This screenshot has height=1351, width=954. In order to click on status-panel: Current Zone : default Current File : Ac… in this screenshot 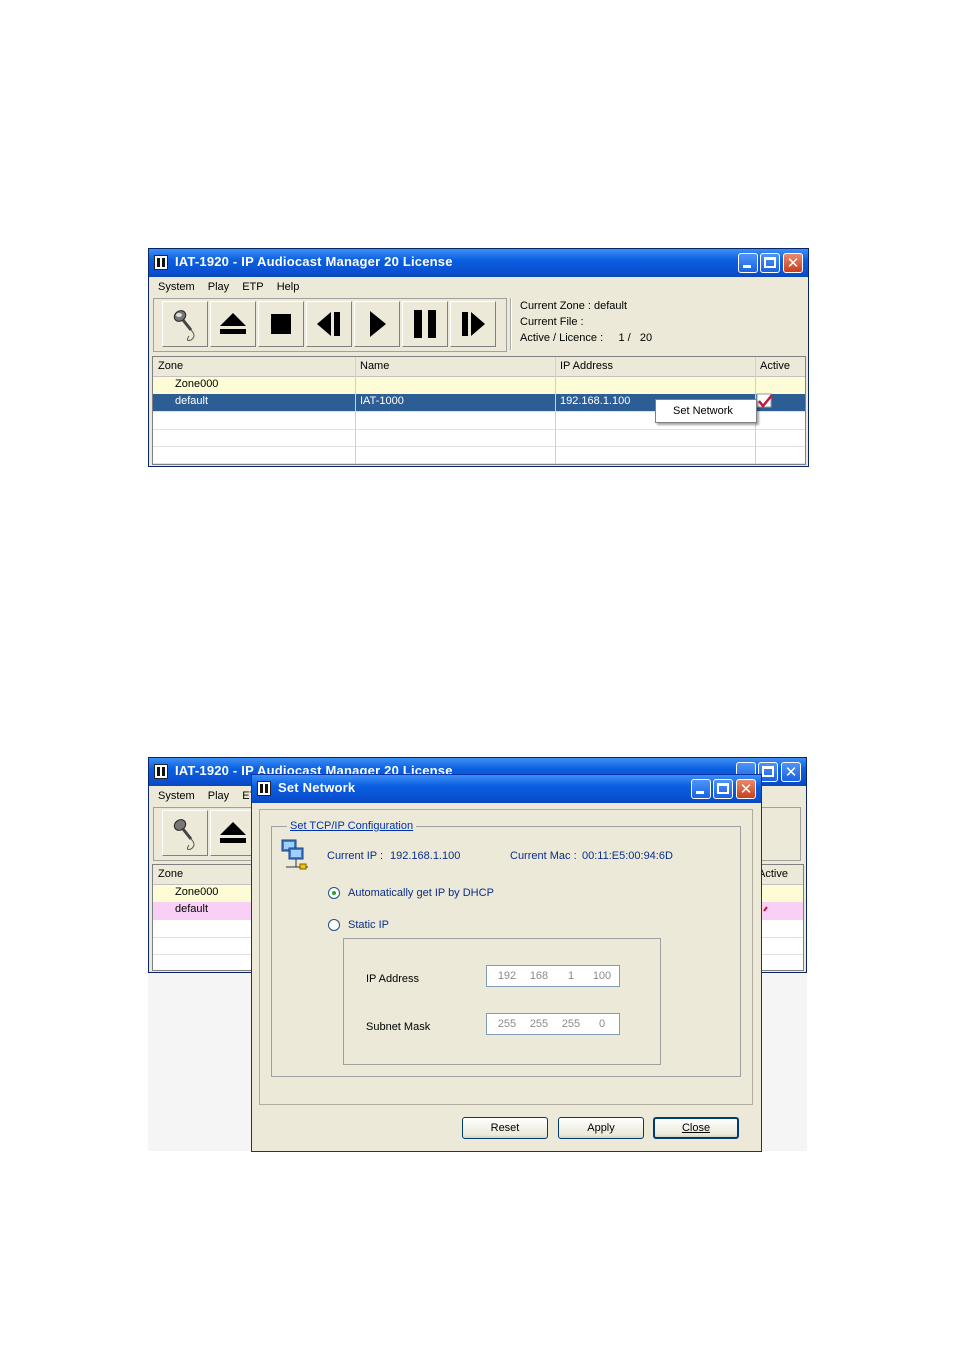, I will do `click(581, 324)`.